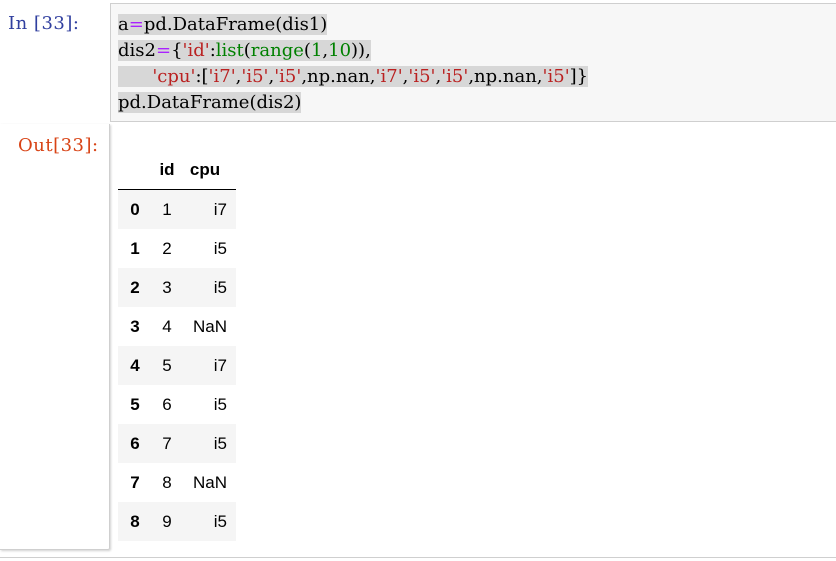 This screenshot has height=561, width=836. What do you see at coordinates (177, 443) in the screenshot?
I see `table-row: 6 7 i5` at bounding box center [177, 443].